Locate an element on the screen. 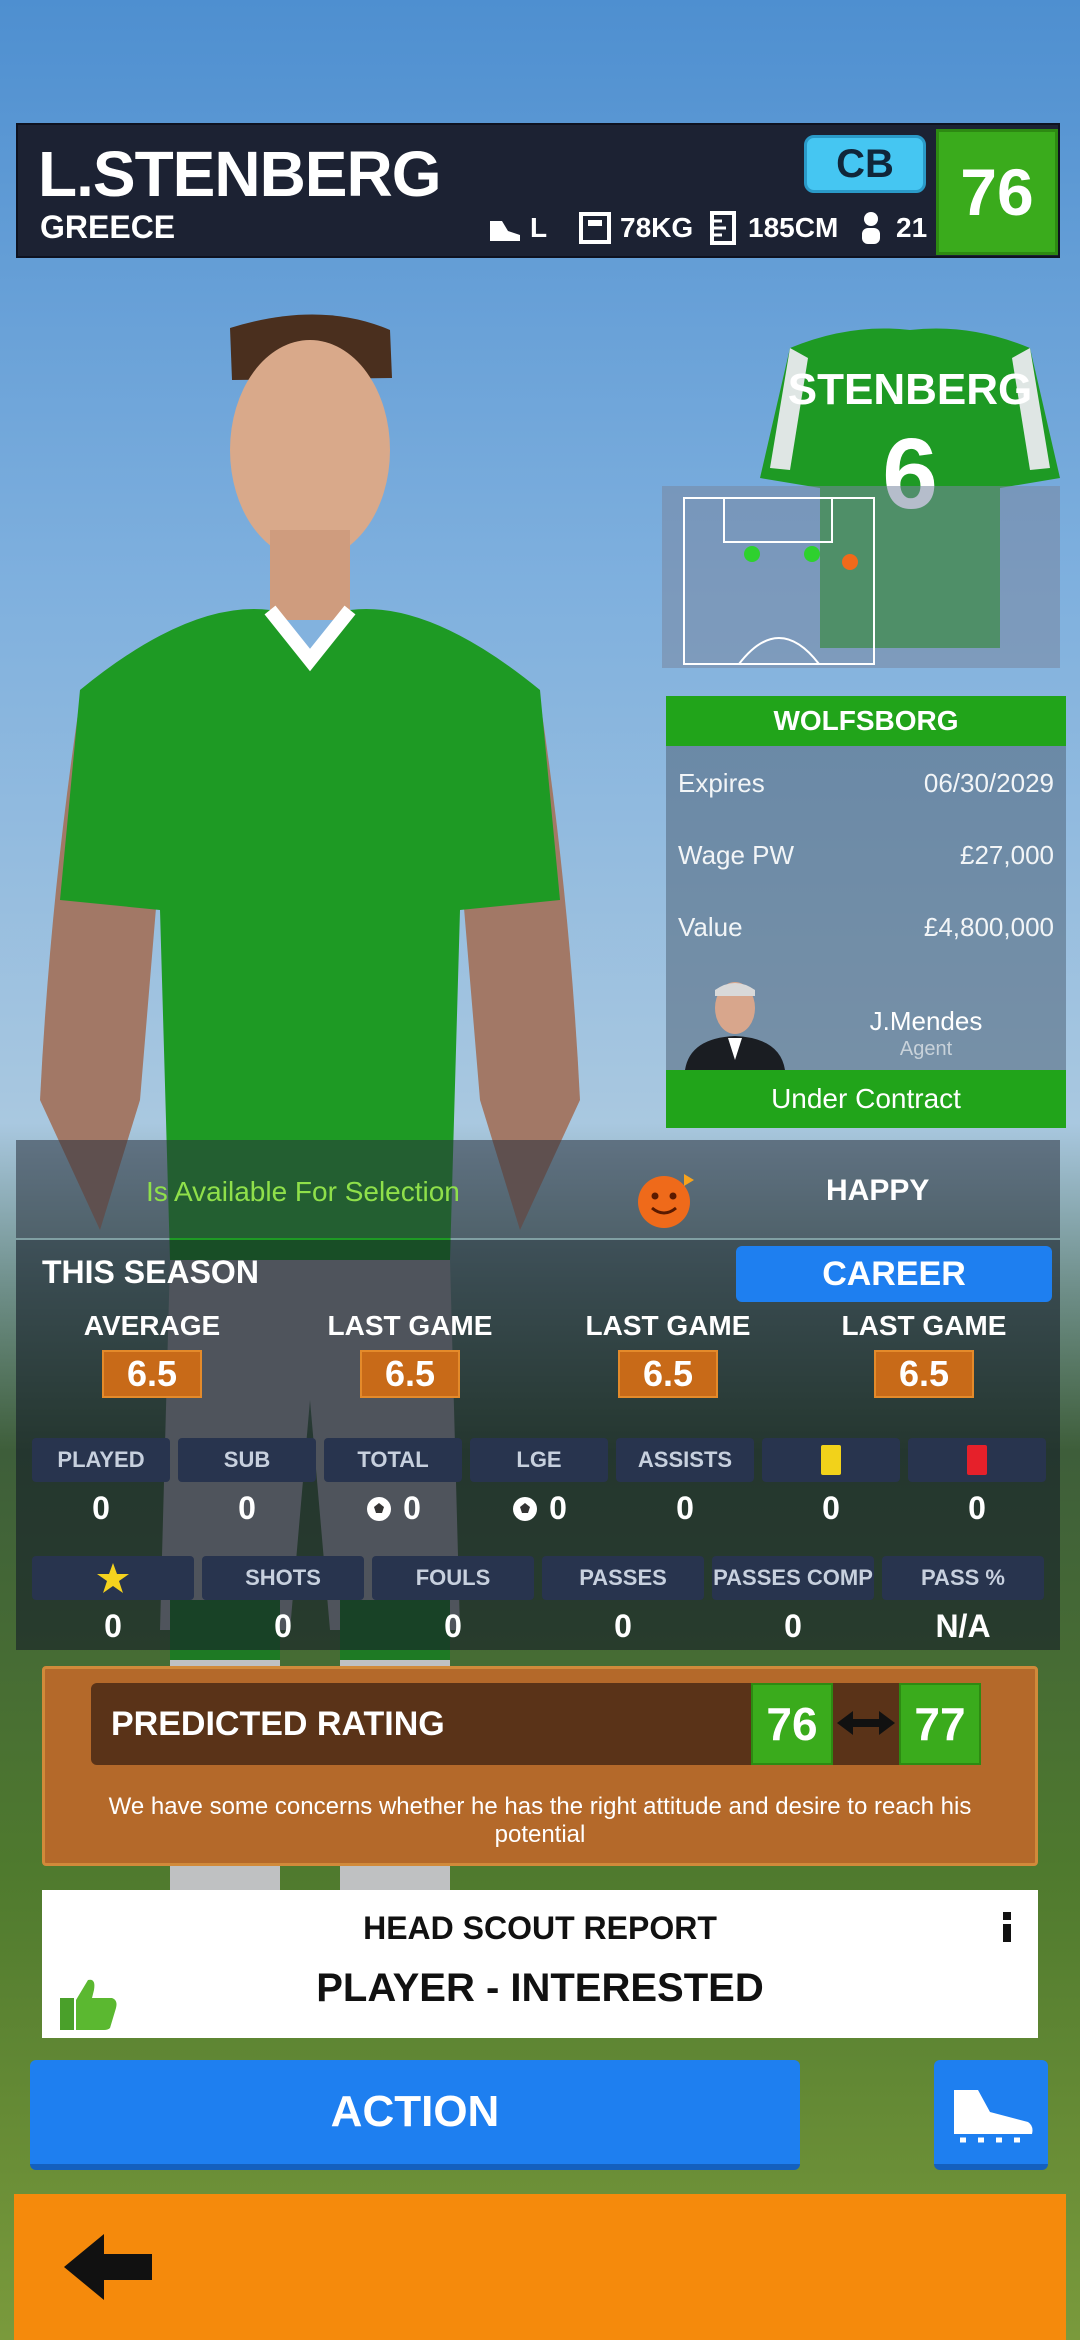 The height and width of the screenshot is (2340, 1080). range-arrows-icon is located at coordinates (866, 1723).